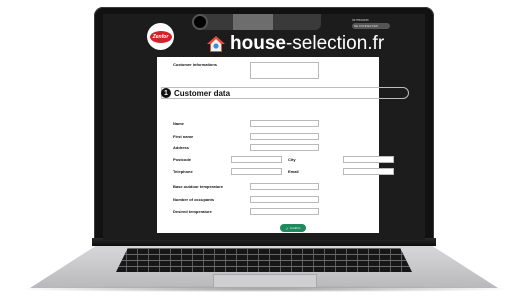 The image size is (527, 297). I want to click on header-photo-strip, so click(260, 22).